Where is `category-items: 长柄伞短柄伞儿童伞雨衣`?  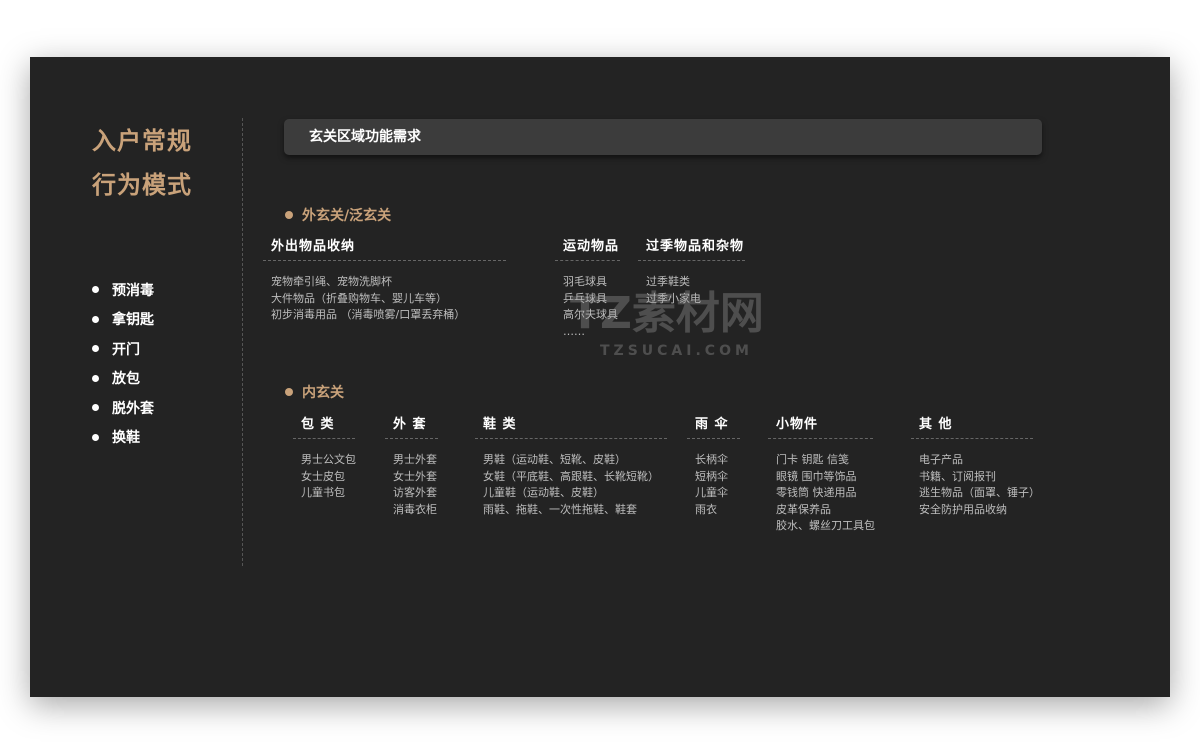
category-items: 长柄伞短柄伞儿童伞雨衣 is located at coordinates (713, 485).